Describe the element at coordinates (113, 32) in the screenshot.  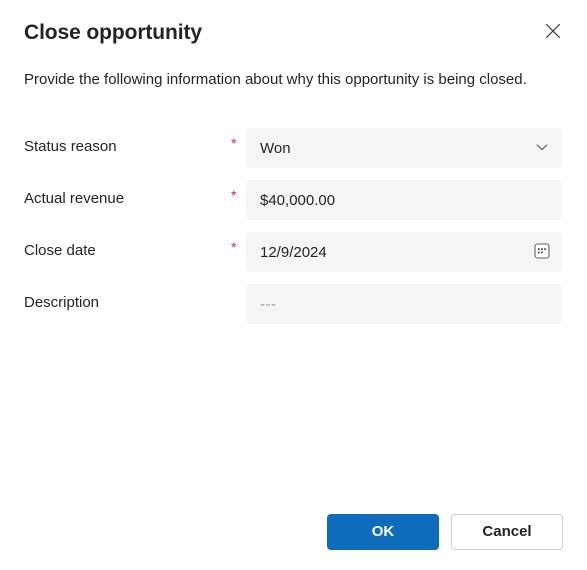
I see `page-title: Close opportunity` at that location.